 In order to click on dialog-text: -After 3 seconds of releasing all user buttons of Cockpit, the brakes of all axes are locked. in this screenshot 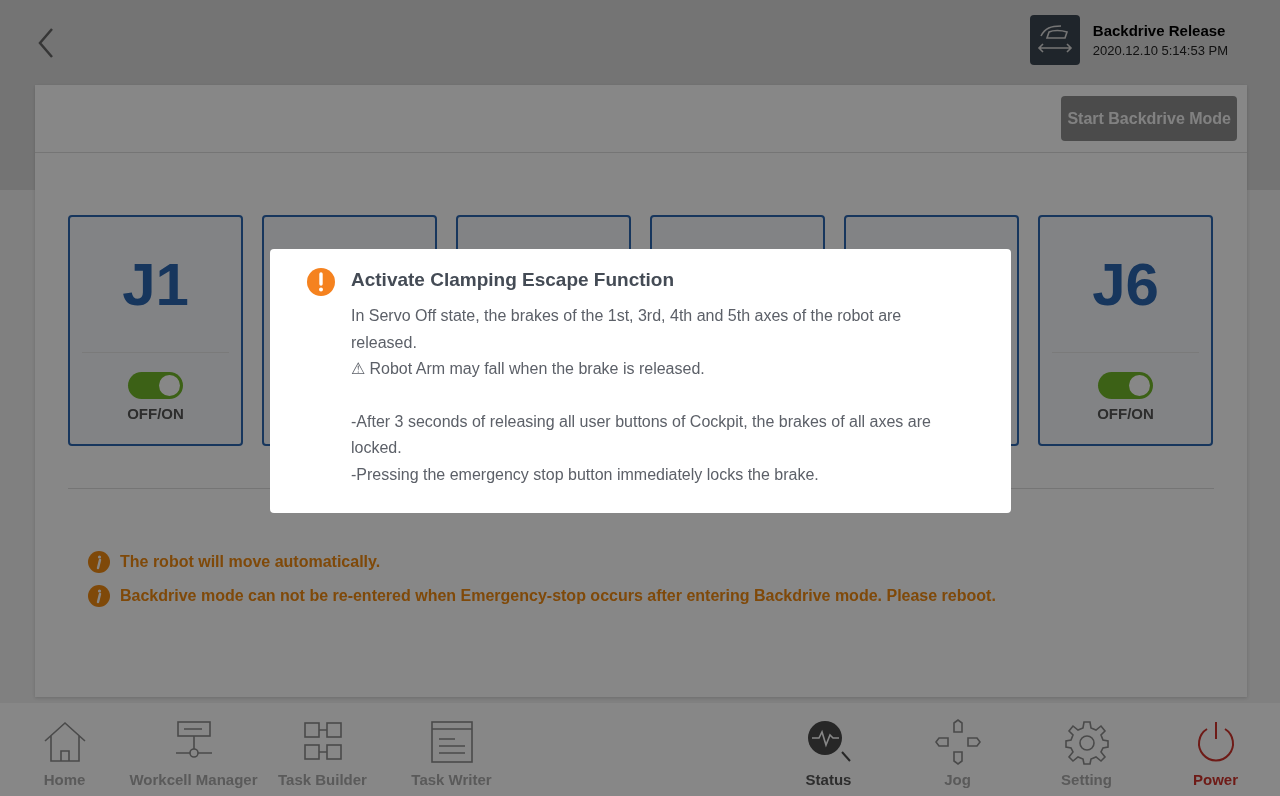, I will do `click(641, 434)`.